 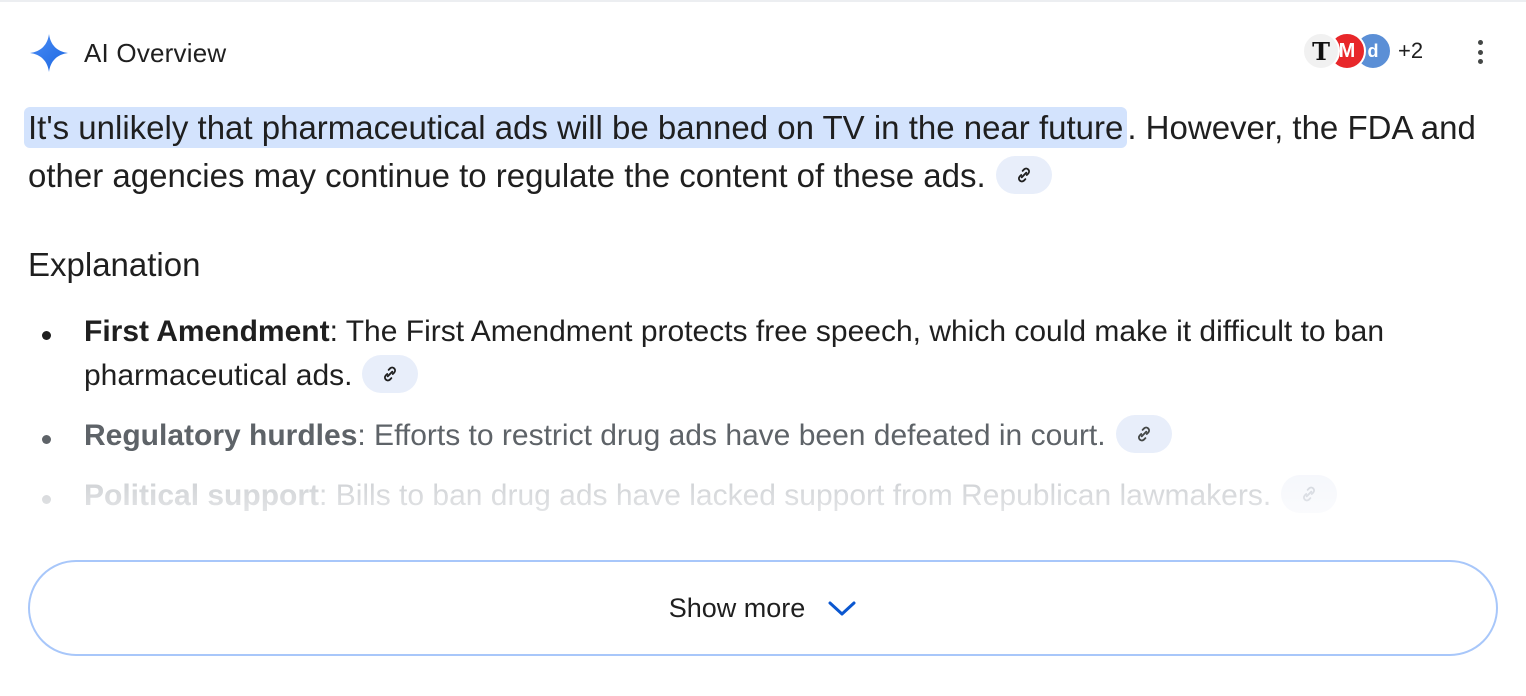 I want to click on show-more-label: Show more, so click(x=737, y=607).